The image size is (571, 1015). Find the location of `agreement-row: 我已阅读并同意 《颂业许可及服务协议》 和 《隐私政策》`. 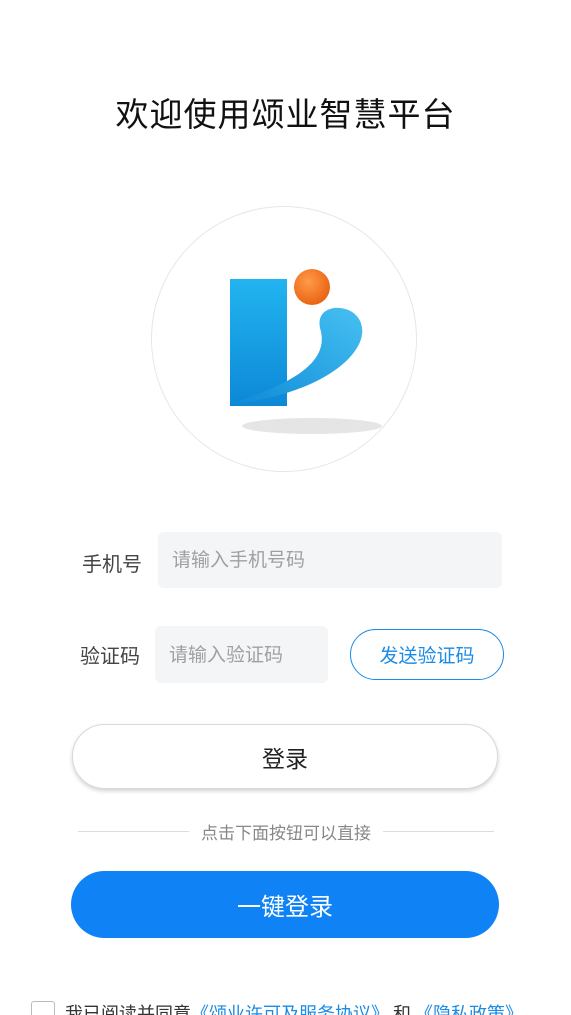

agreement-row: 我已阅读并同意 《颂业许可及服务协议》 和 《隐私政策》 is located at coordinates (277, 1006).